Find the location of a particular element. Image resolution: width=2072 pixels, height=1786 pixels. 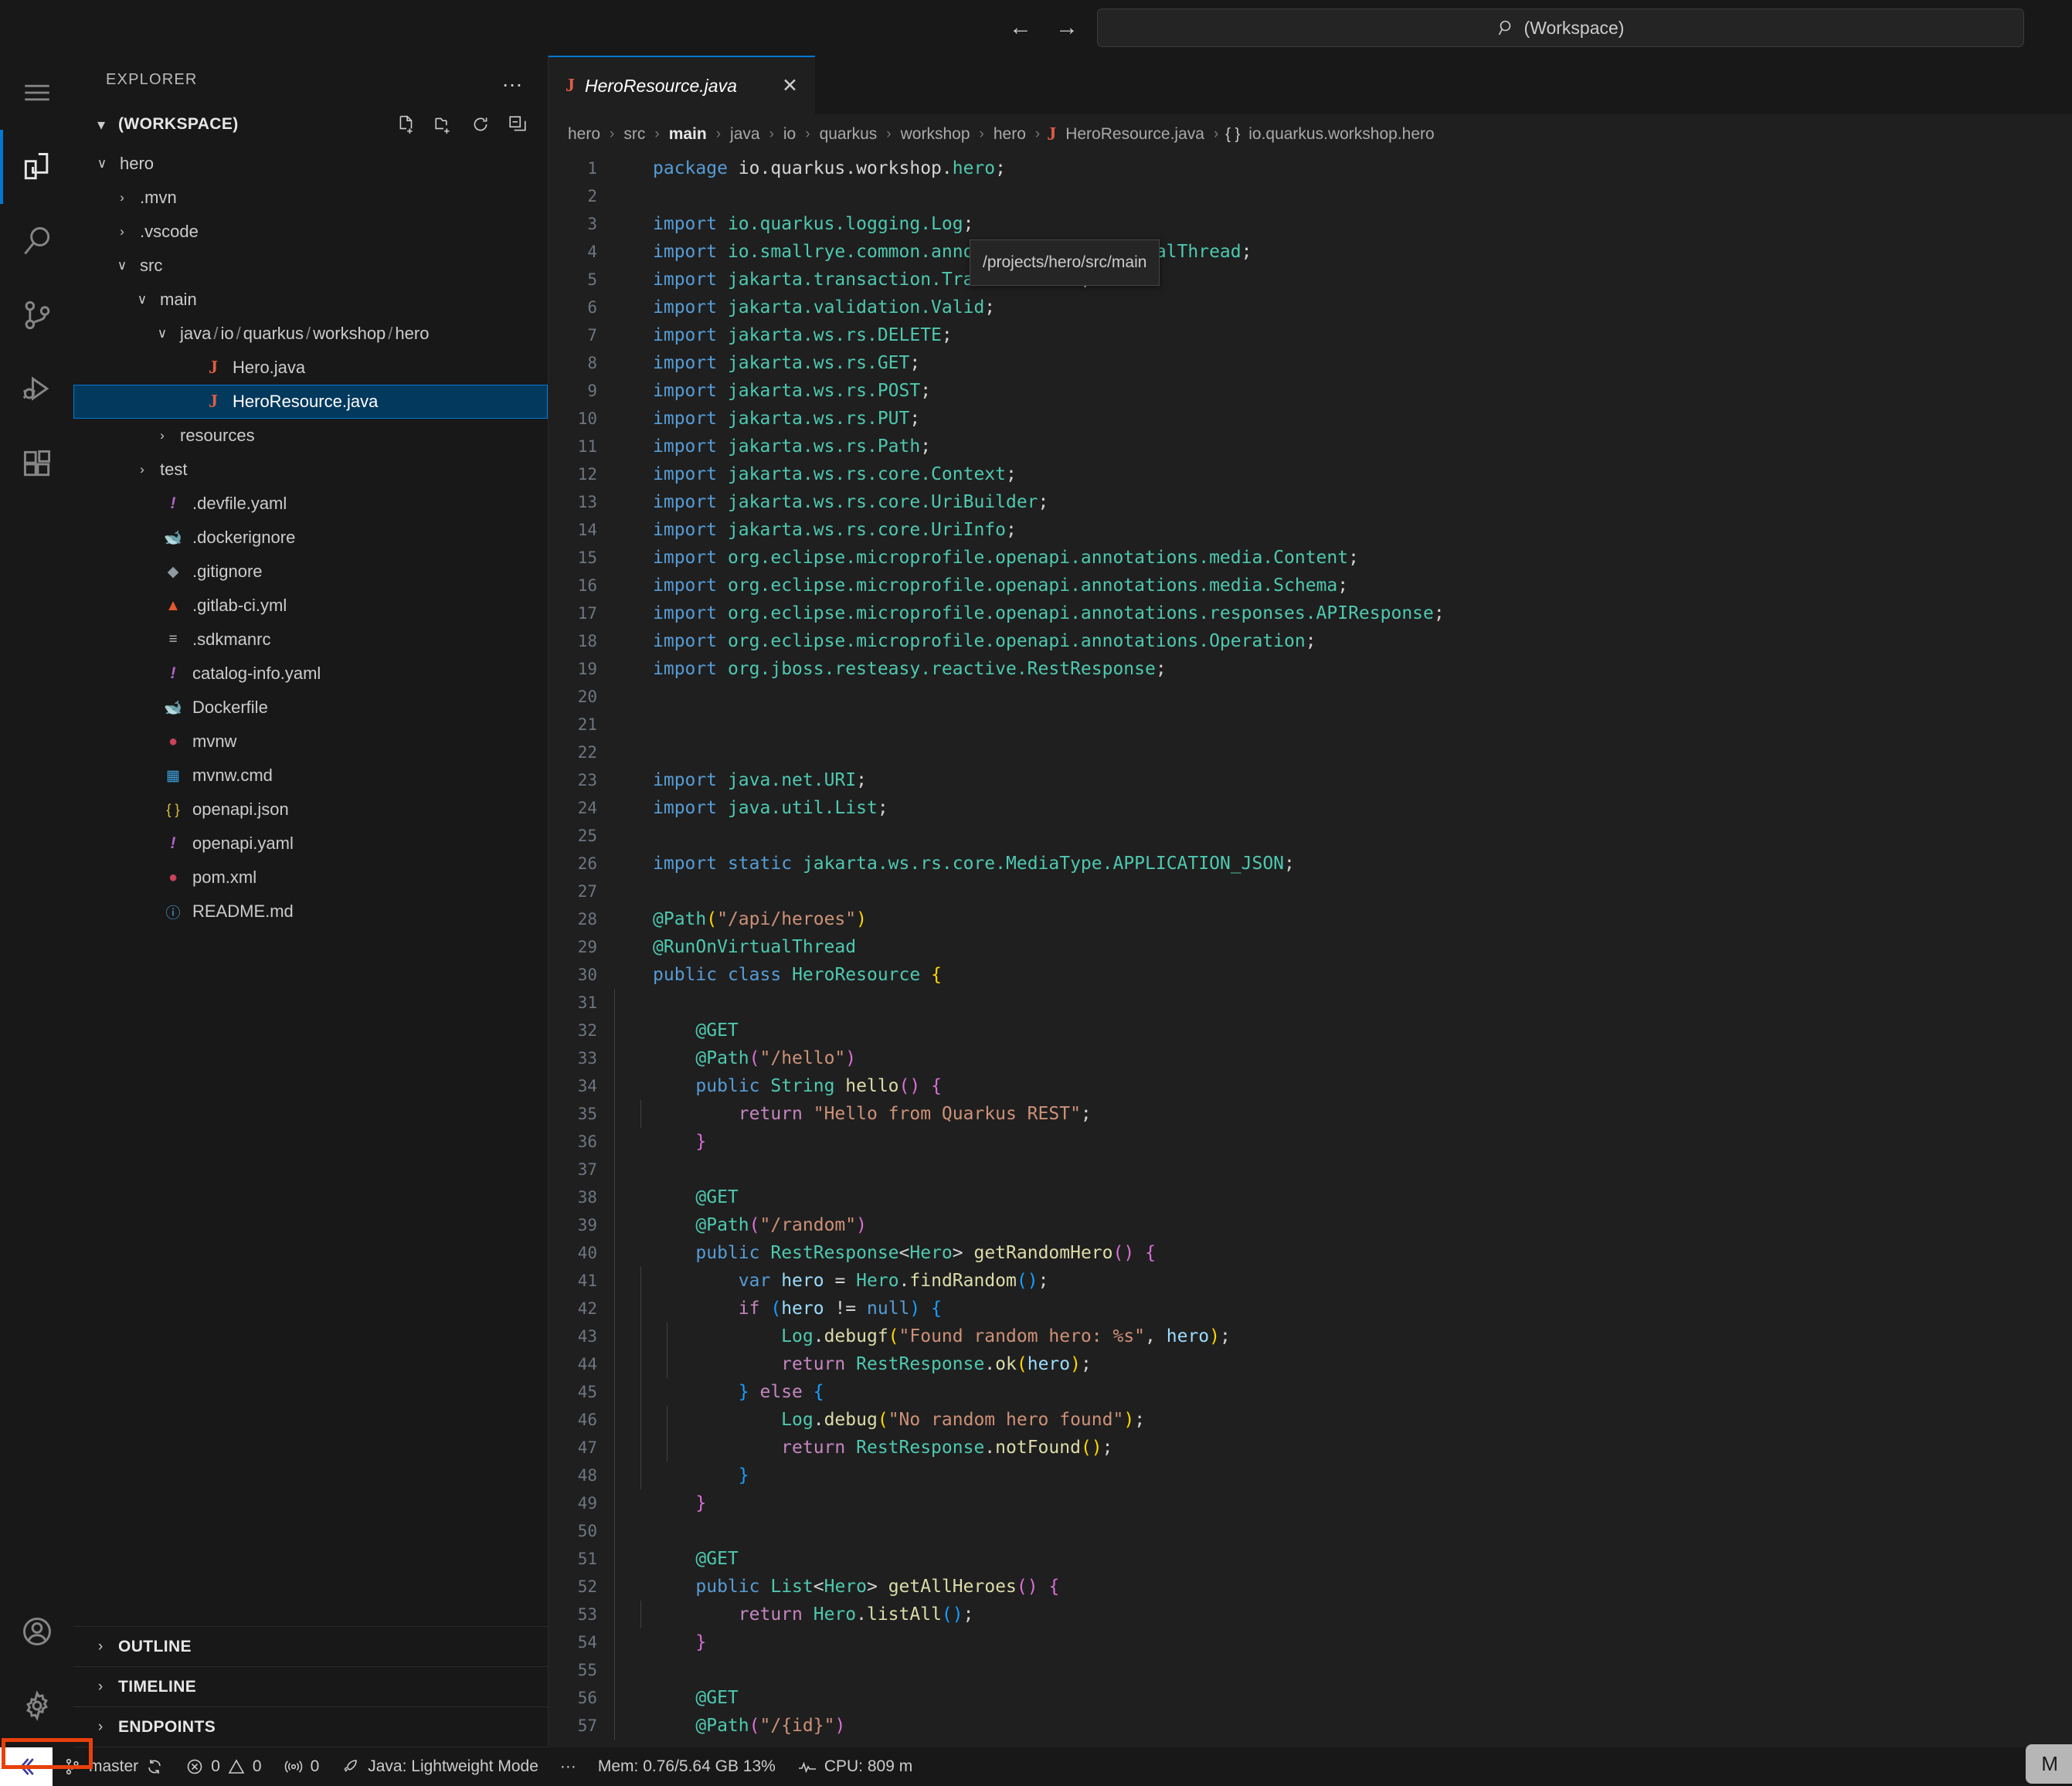

tree-item-readme-md: ⓘREADME.md is located at coordinates (310, 912).